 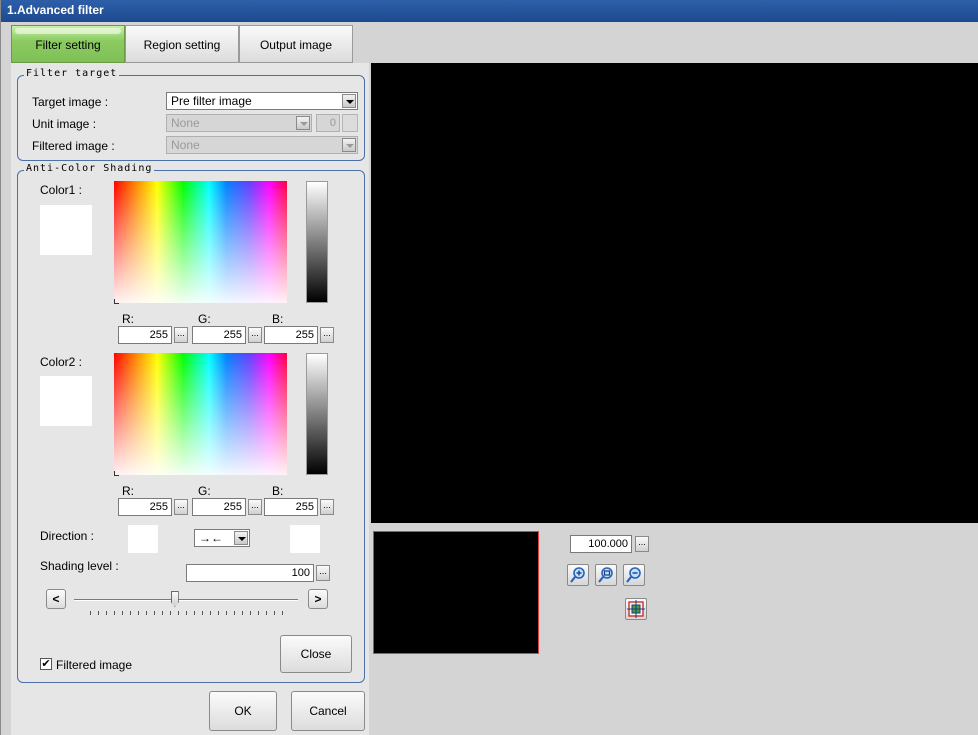 What do you see at coordinates (211, 101) in the screenshot?
I see `target-image-value: Pre filter image` at bounding box center [211, 101].